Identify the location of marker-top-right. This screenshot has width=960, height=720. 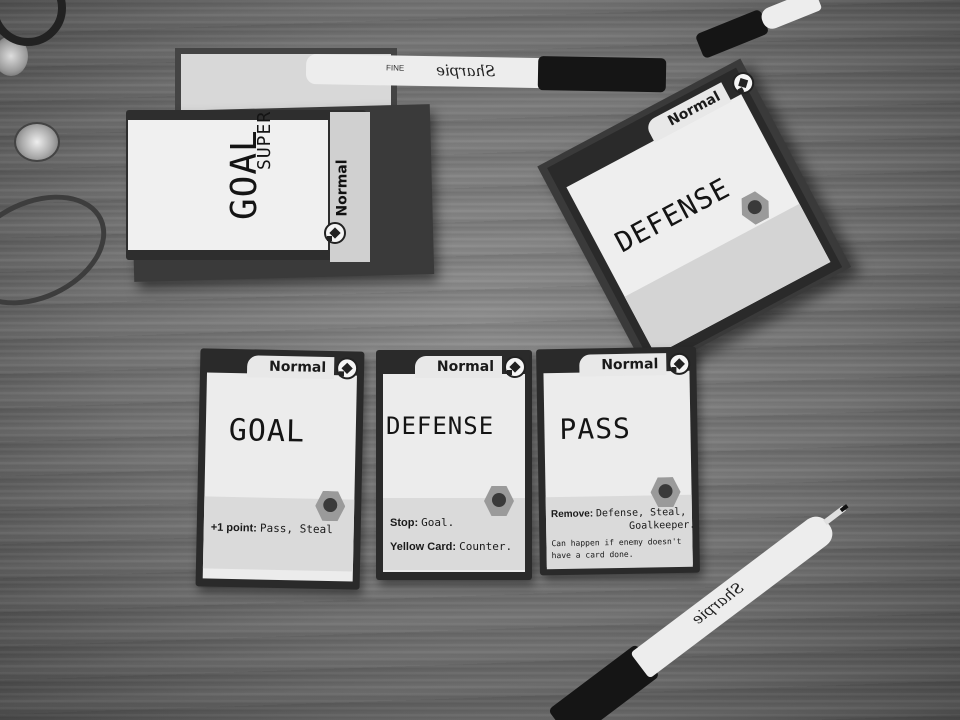
(758, 30).